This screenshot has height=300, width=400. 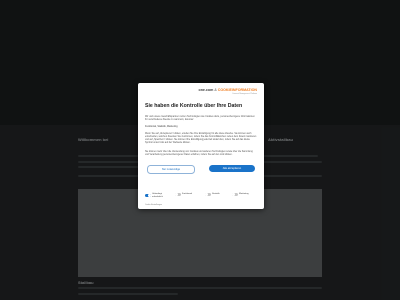 I want to click on brand-logo-text: one.com, so click(x=206, y=90).